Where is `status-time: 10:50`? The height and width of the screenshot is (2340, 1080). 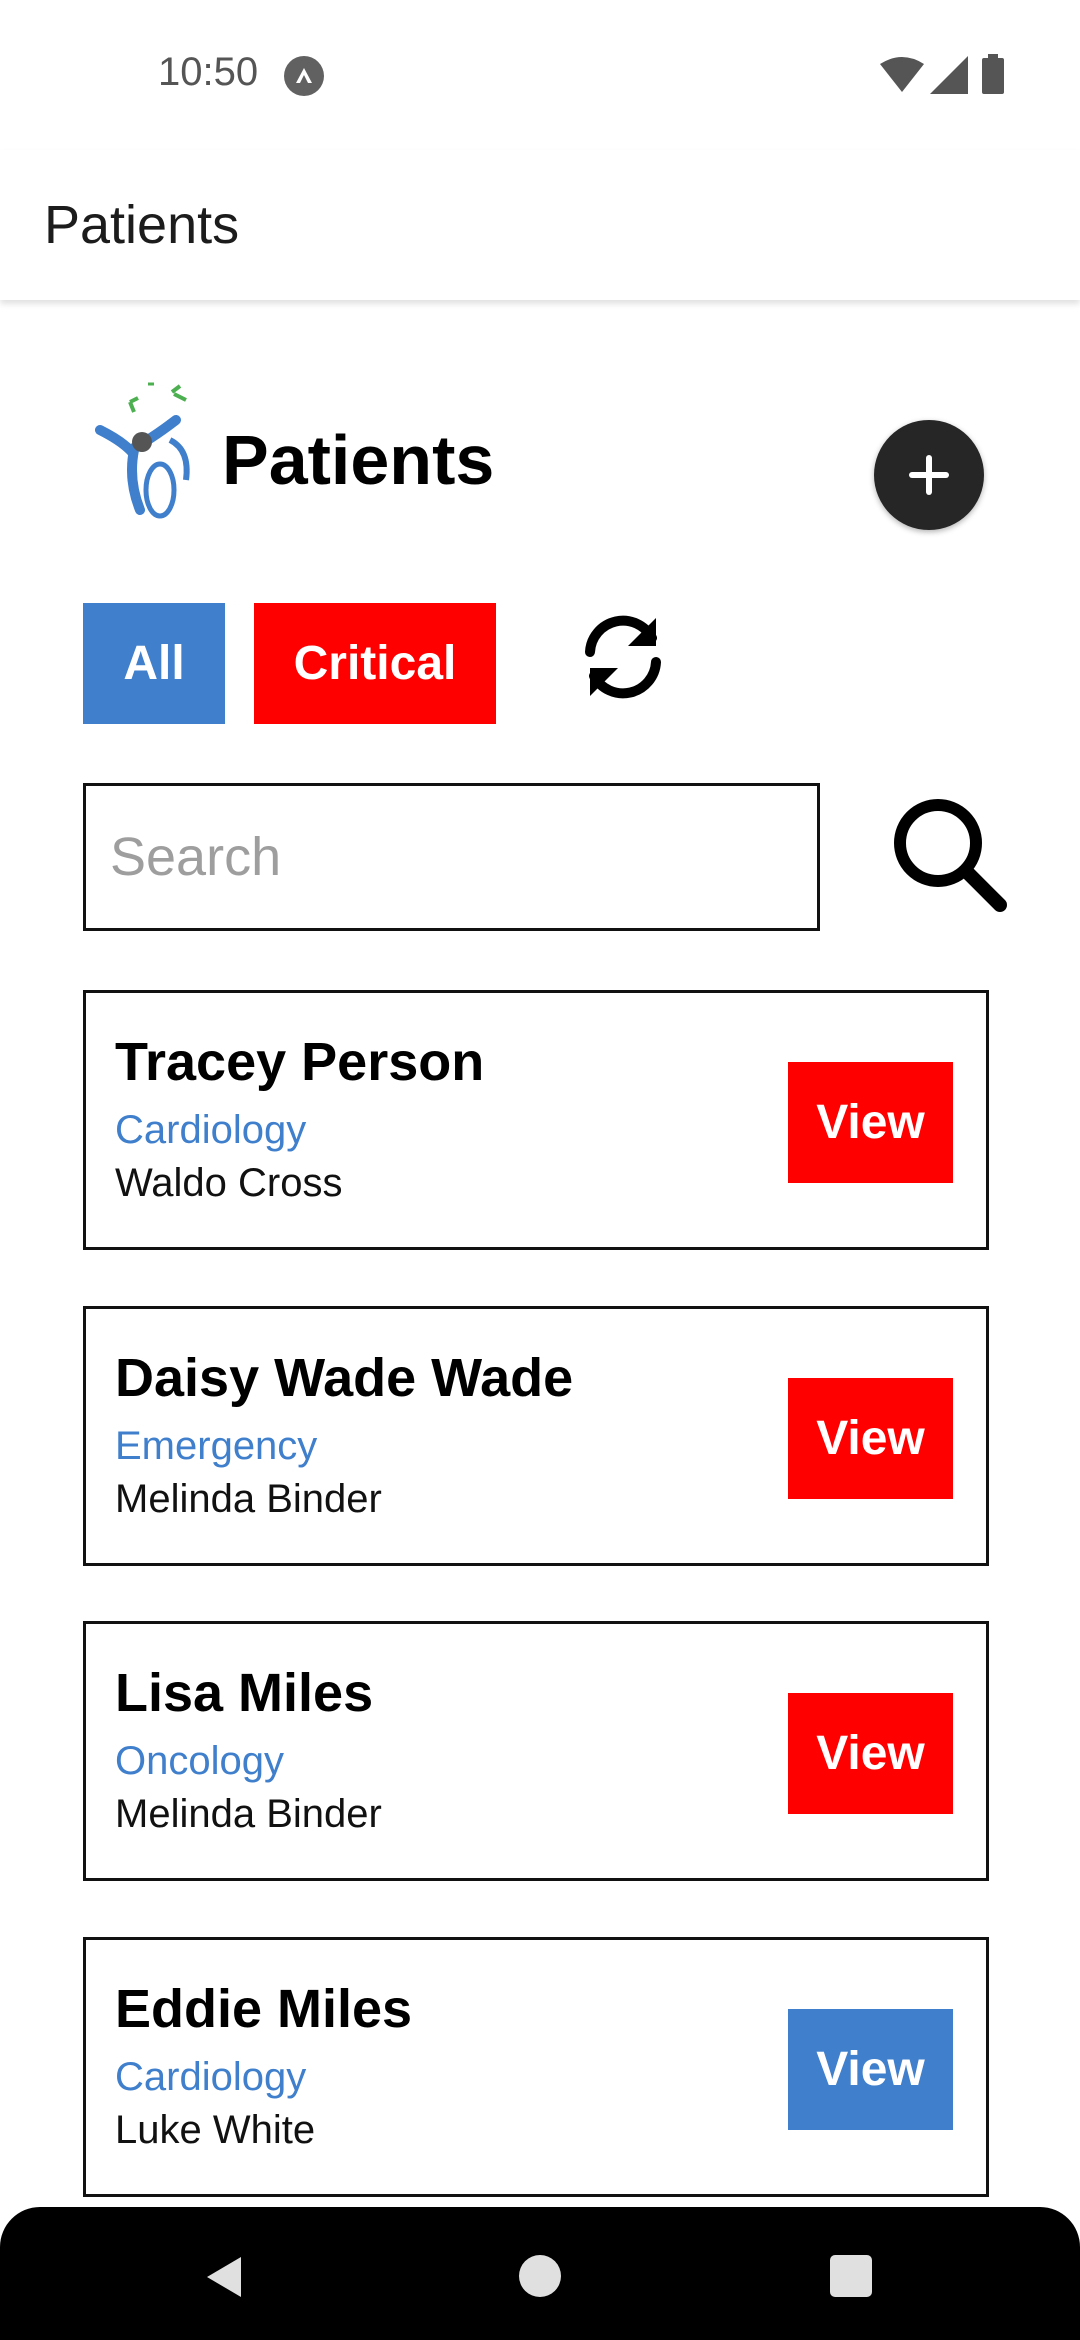
status-time: 10:50 is located at coordinates (208, 72).